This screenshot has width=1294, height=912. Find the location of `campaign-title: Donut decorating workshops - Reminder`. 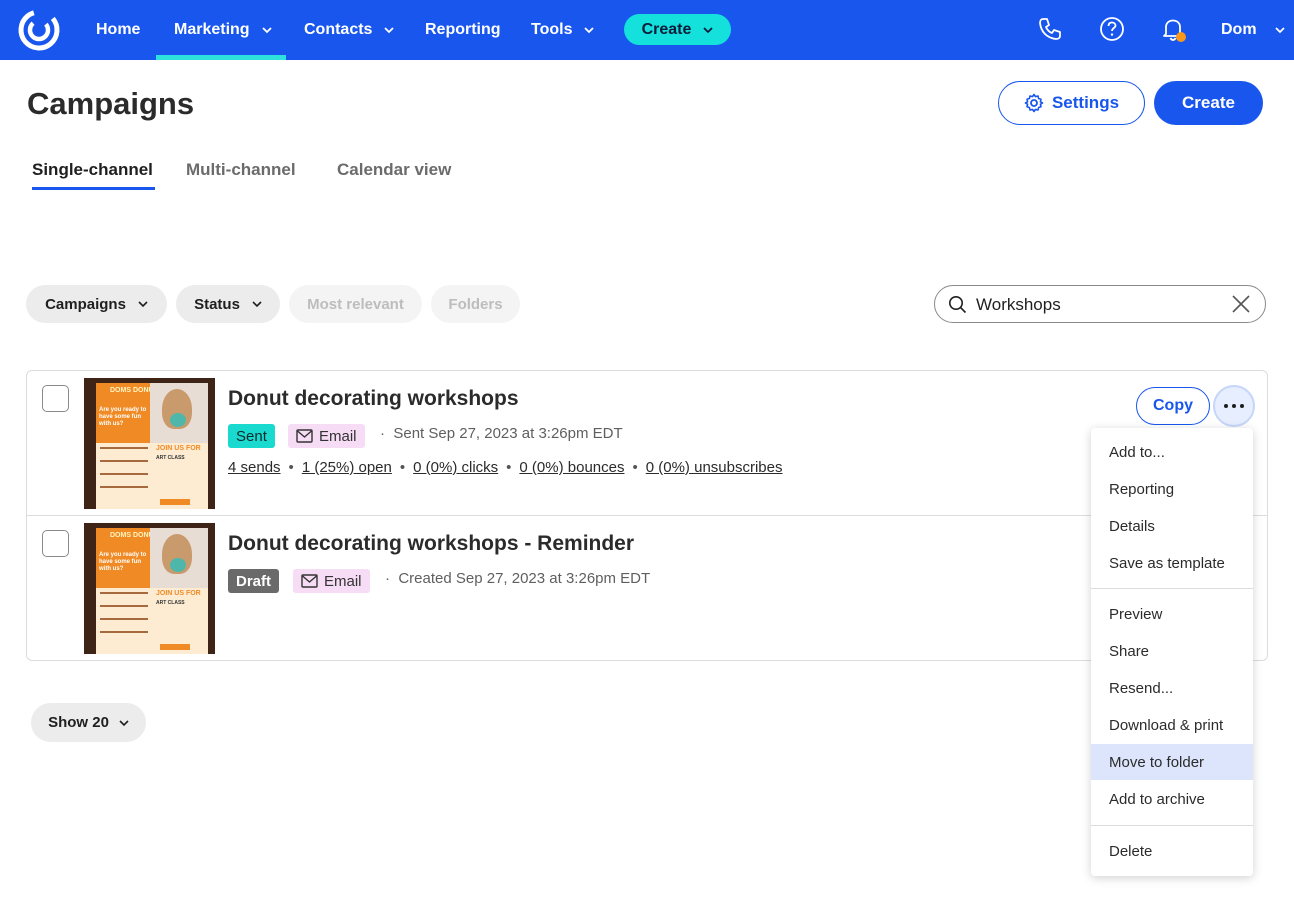

campaign-title: Donut decorating workshops - Reminder is located at coordinates (431, 544).